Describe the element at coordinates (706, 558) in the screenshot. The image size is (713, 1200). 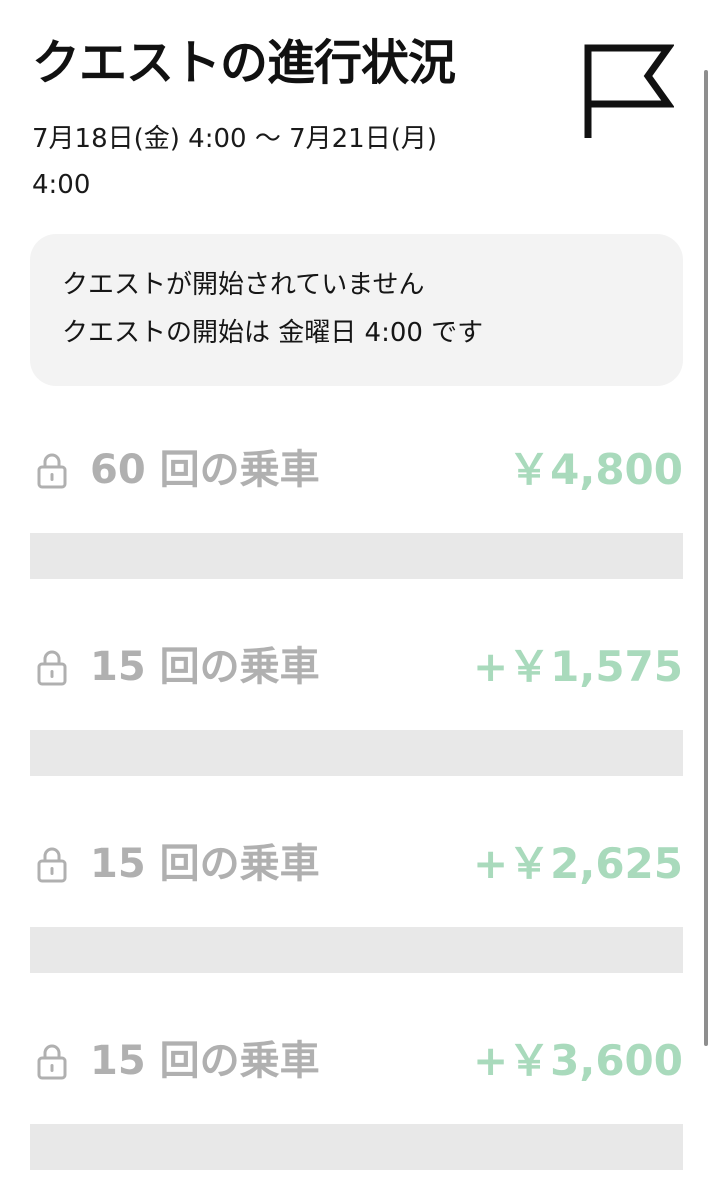
I see `scrollbar` at that location.